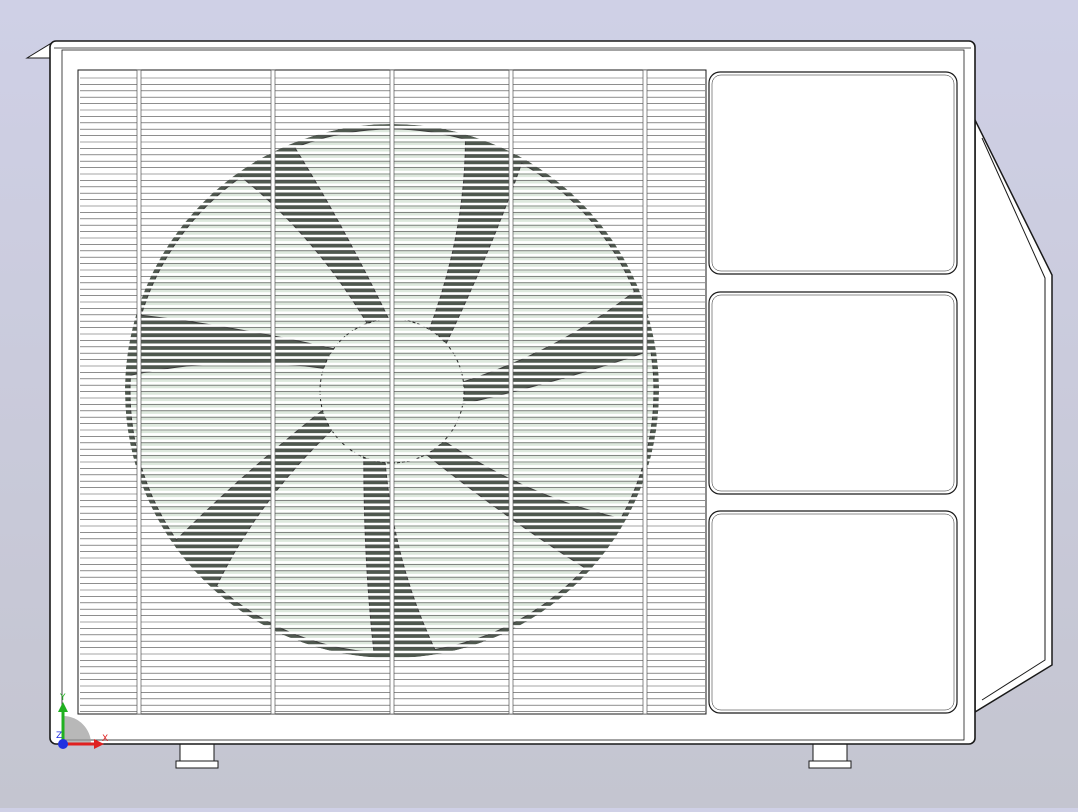 The width and height of the screenshot is (1078, 812). What do you see at coordinates (62, 698) in the screenshot?
I see `y-axis-label: Y` at bounding box center [62, 698].